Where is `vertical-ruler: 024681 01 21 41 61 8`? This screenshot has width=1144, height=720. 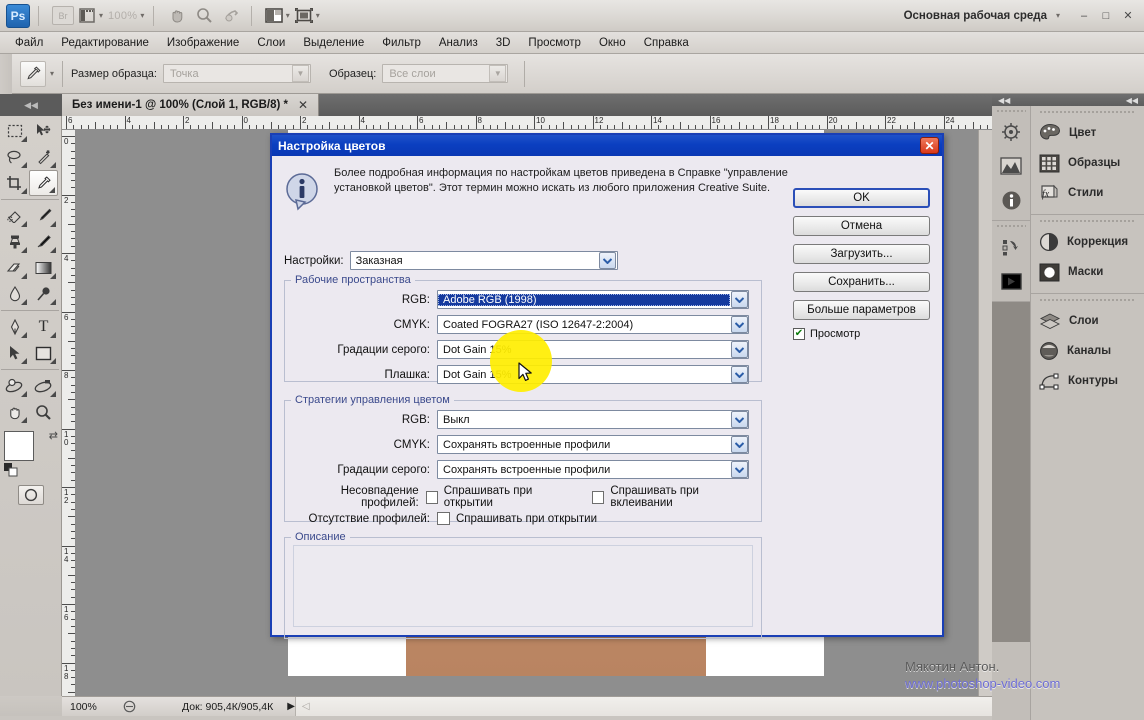 vertical-ruler: 024681 01 21 41 61 8 is located at coordinates (69, 413).